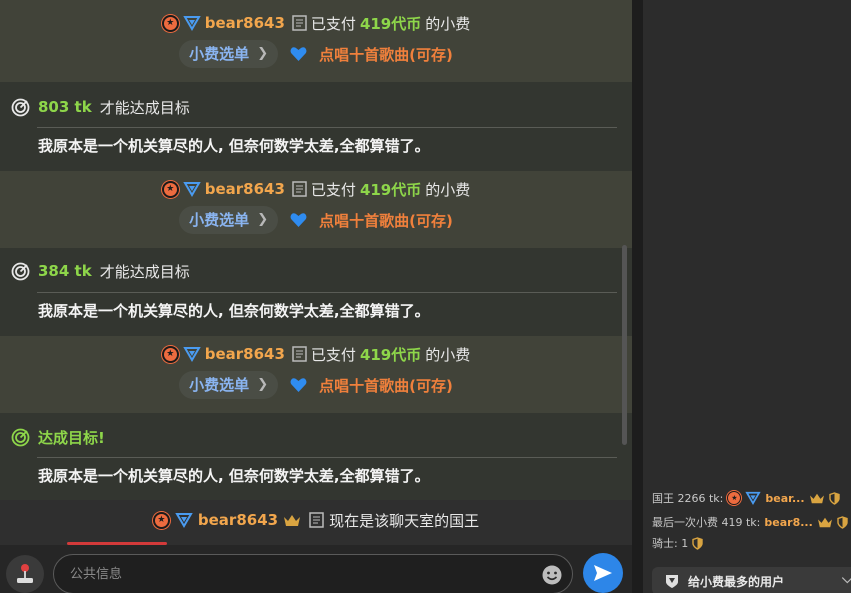 The image size is (851, 593). What do you see at coordinates (624, 345) in the screenshot?
I see `chat-scrollbar` at bounding box center [624, 345].